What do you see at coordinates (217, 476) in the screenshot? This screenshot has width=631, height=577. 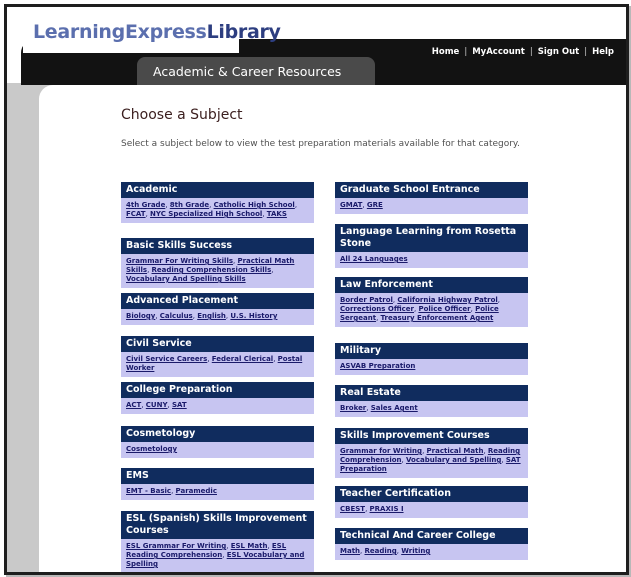 I see `subject-heading: EMS` at bounding box center [217, 476].